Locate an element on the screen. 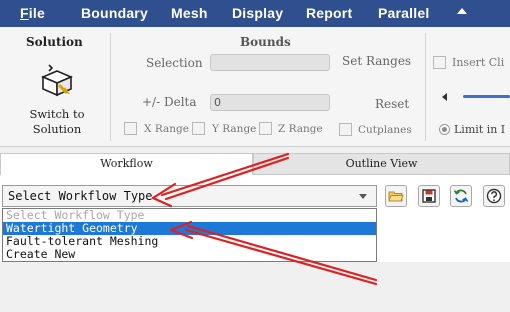  chevron-down-icon is located at coordinates (363, 196).